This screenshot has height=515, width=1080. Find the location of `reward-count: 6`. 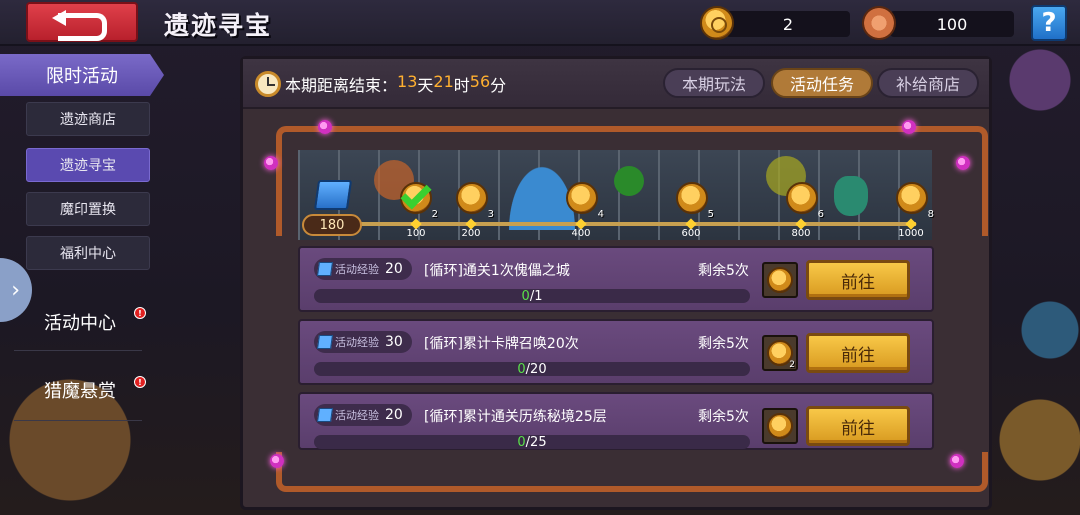

reward-count: 6 is located at coordinates (820, 214).